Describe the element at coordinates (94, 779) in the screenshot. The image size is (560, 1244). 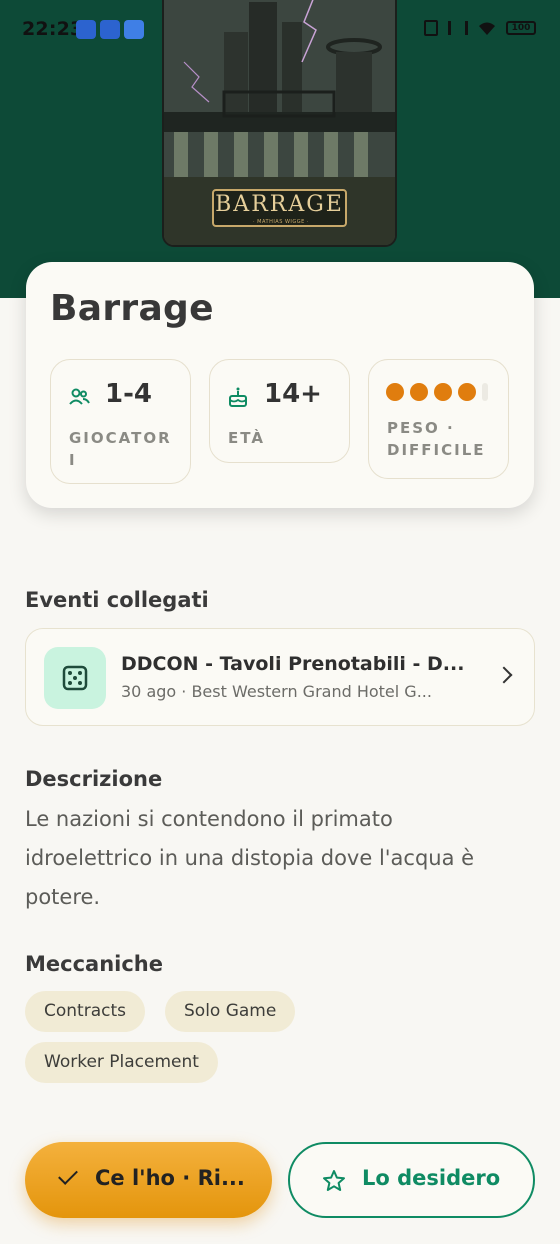
I see `description-heading: Descrizione` at that location.